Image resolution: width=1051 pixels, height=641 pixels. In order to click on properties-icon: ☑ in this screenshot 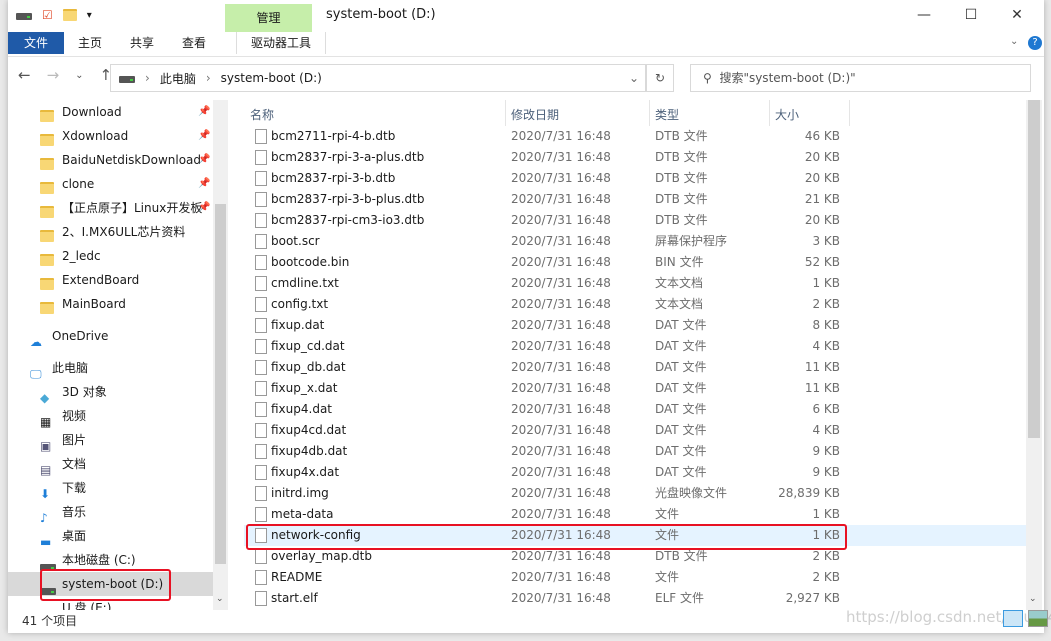, I will do `click(47, 15)`.